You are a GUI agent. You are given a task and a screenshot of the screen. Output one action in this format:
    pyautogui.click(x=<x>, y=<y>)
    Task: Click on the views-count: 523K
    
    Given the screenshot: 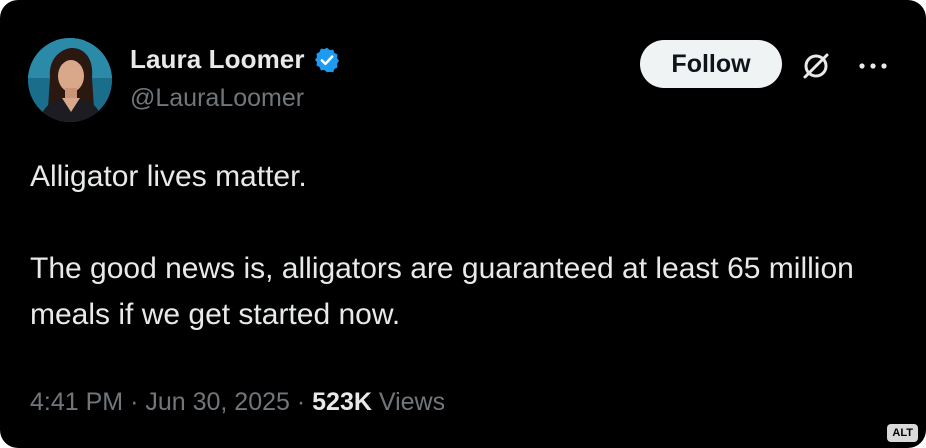 What is the action you would take?
    pyautogui.click(x=342, y=402)
    